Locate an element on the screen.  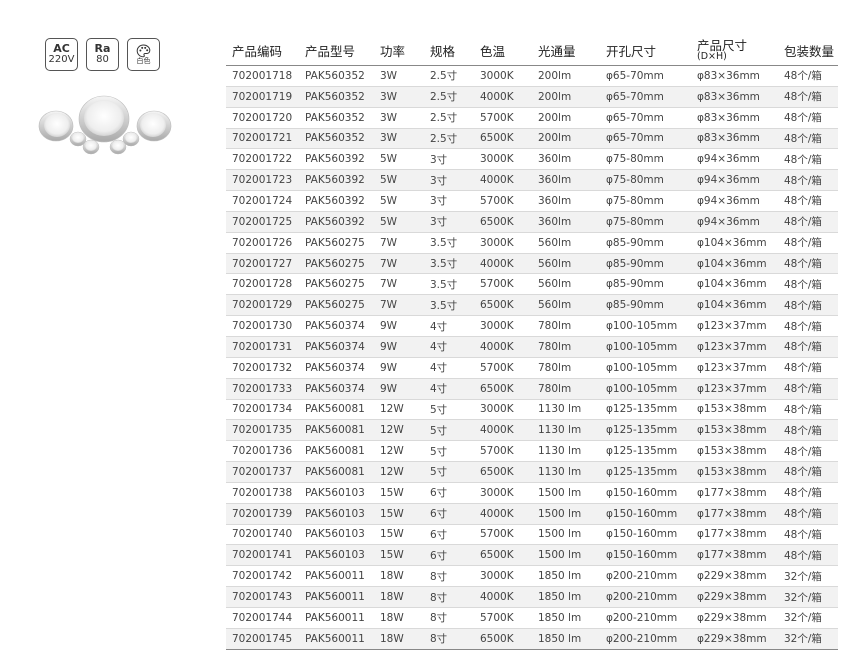
cell-cutout: φ85-90mm is located at coordinates (645, 243).